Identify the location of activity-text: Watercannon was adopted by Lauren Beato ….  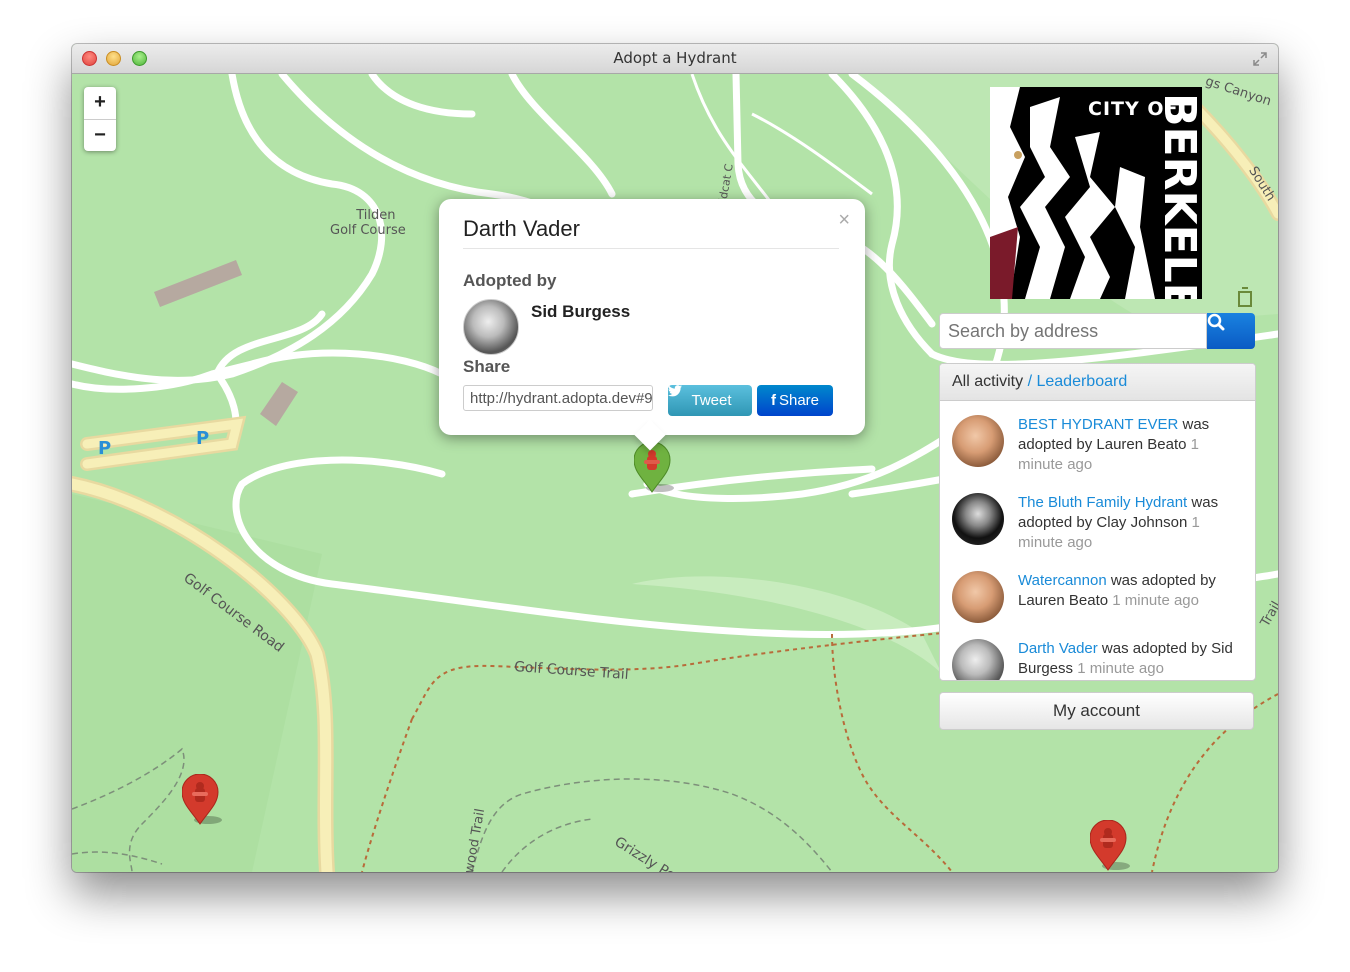
(1117, 590).